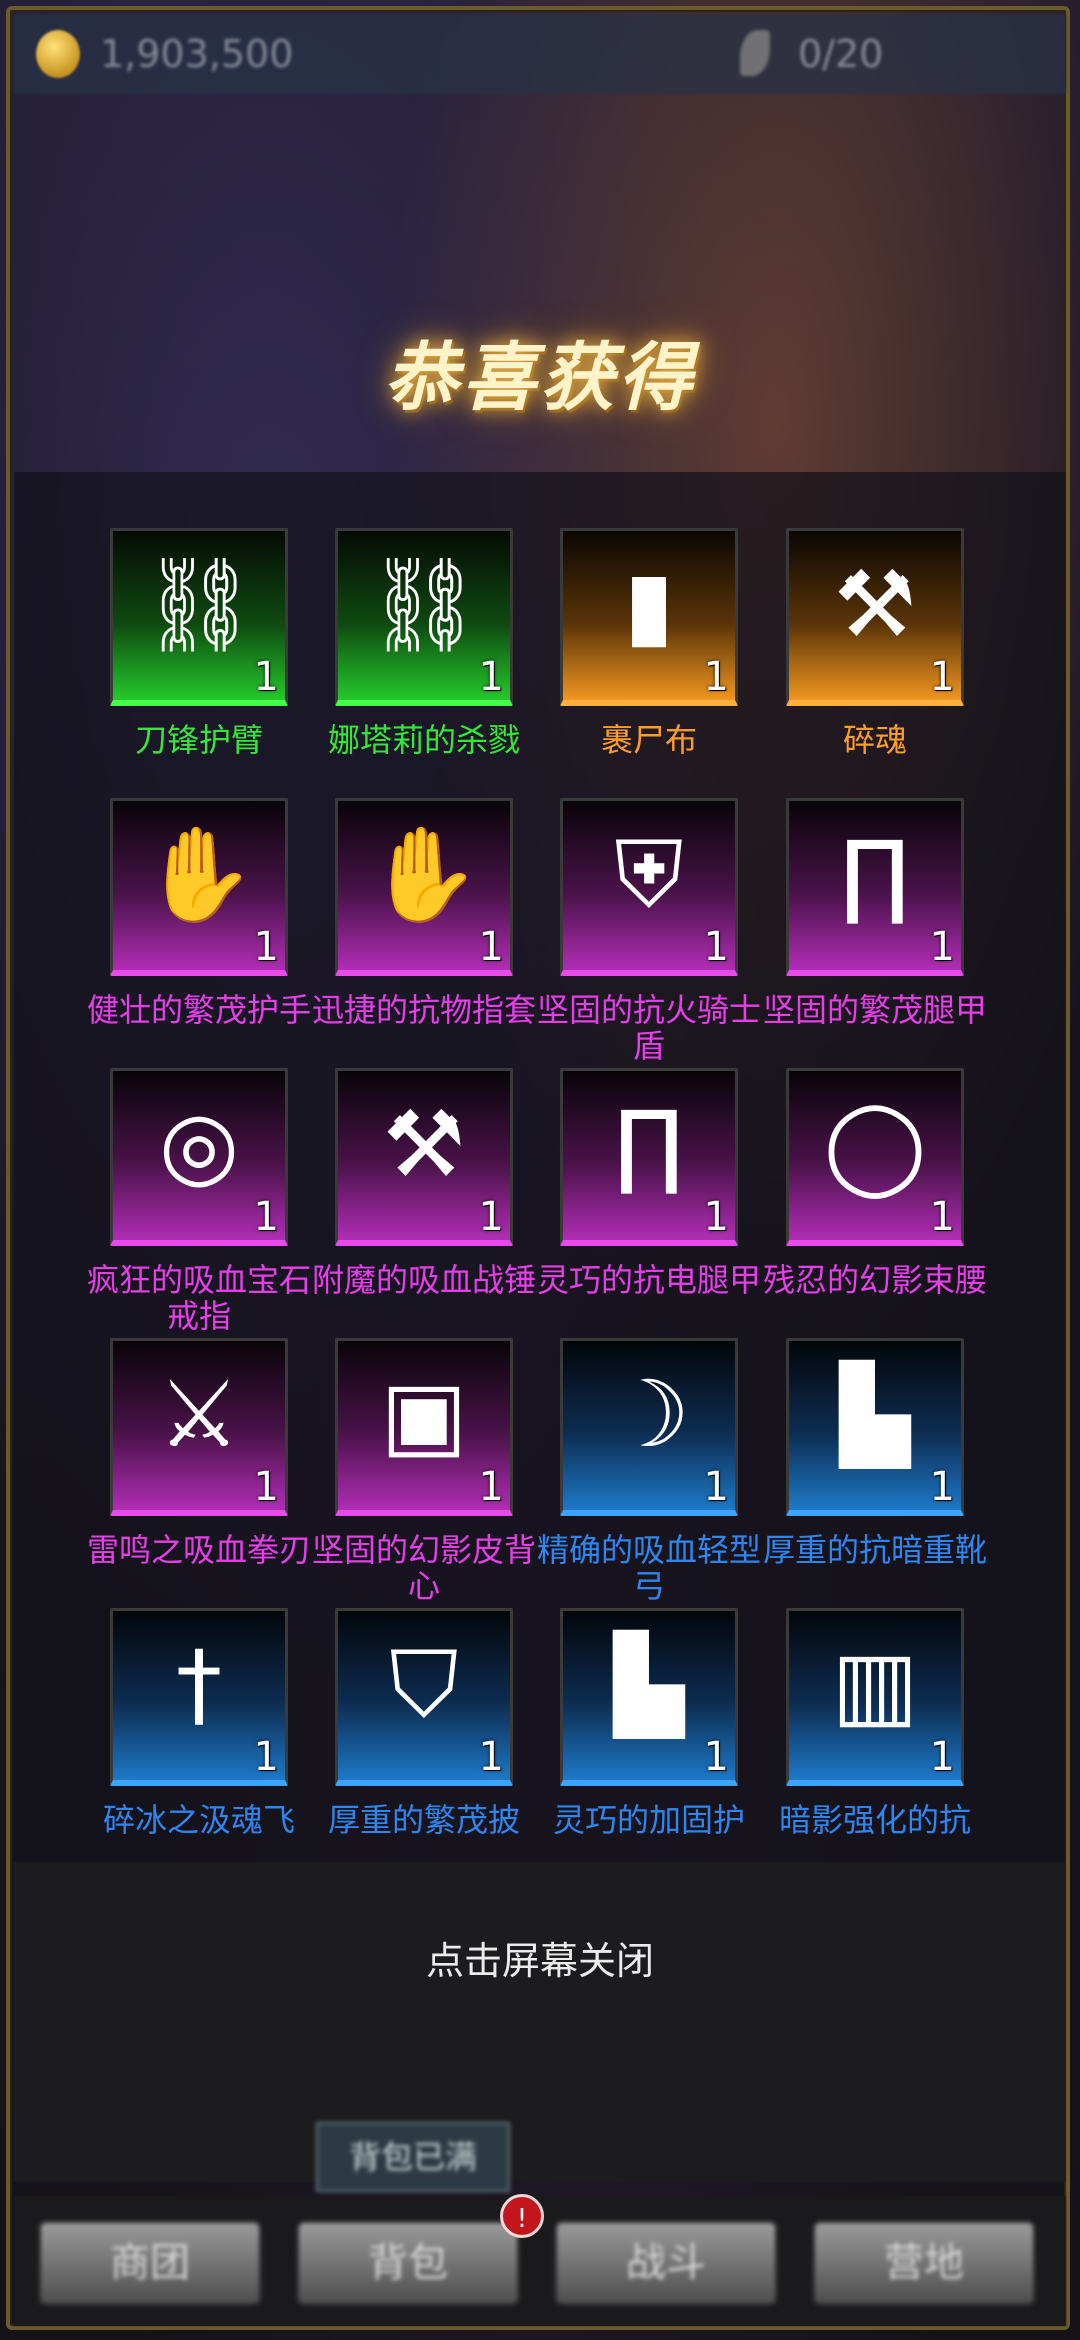 This screenshot has width=1080, height=2340. Describe the element at coordinates (424, 604) in the screenshot. I see `spiked-bracer-icon: ⛓` at that location.